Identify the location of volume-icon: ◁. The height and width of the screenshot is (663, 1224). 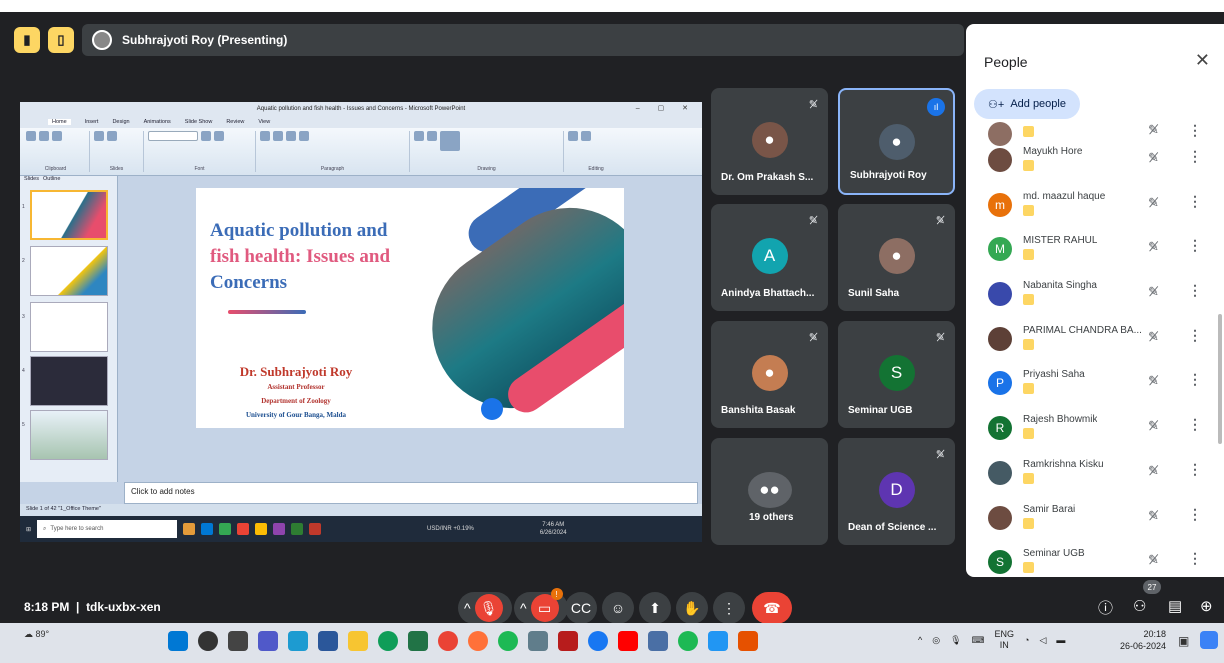
(1042, 640).